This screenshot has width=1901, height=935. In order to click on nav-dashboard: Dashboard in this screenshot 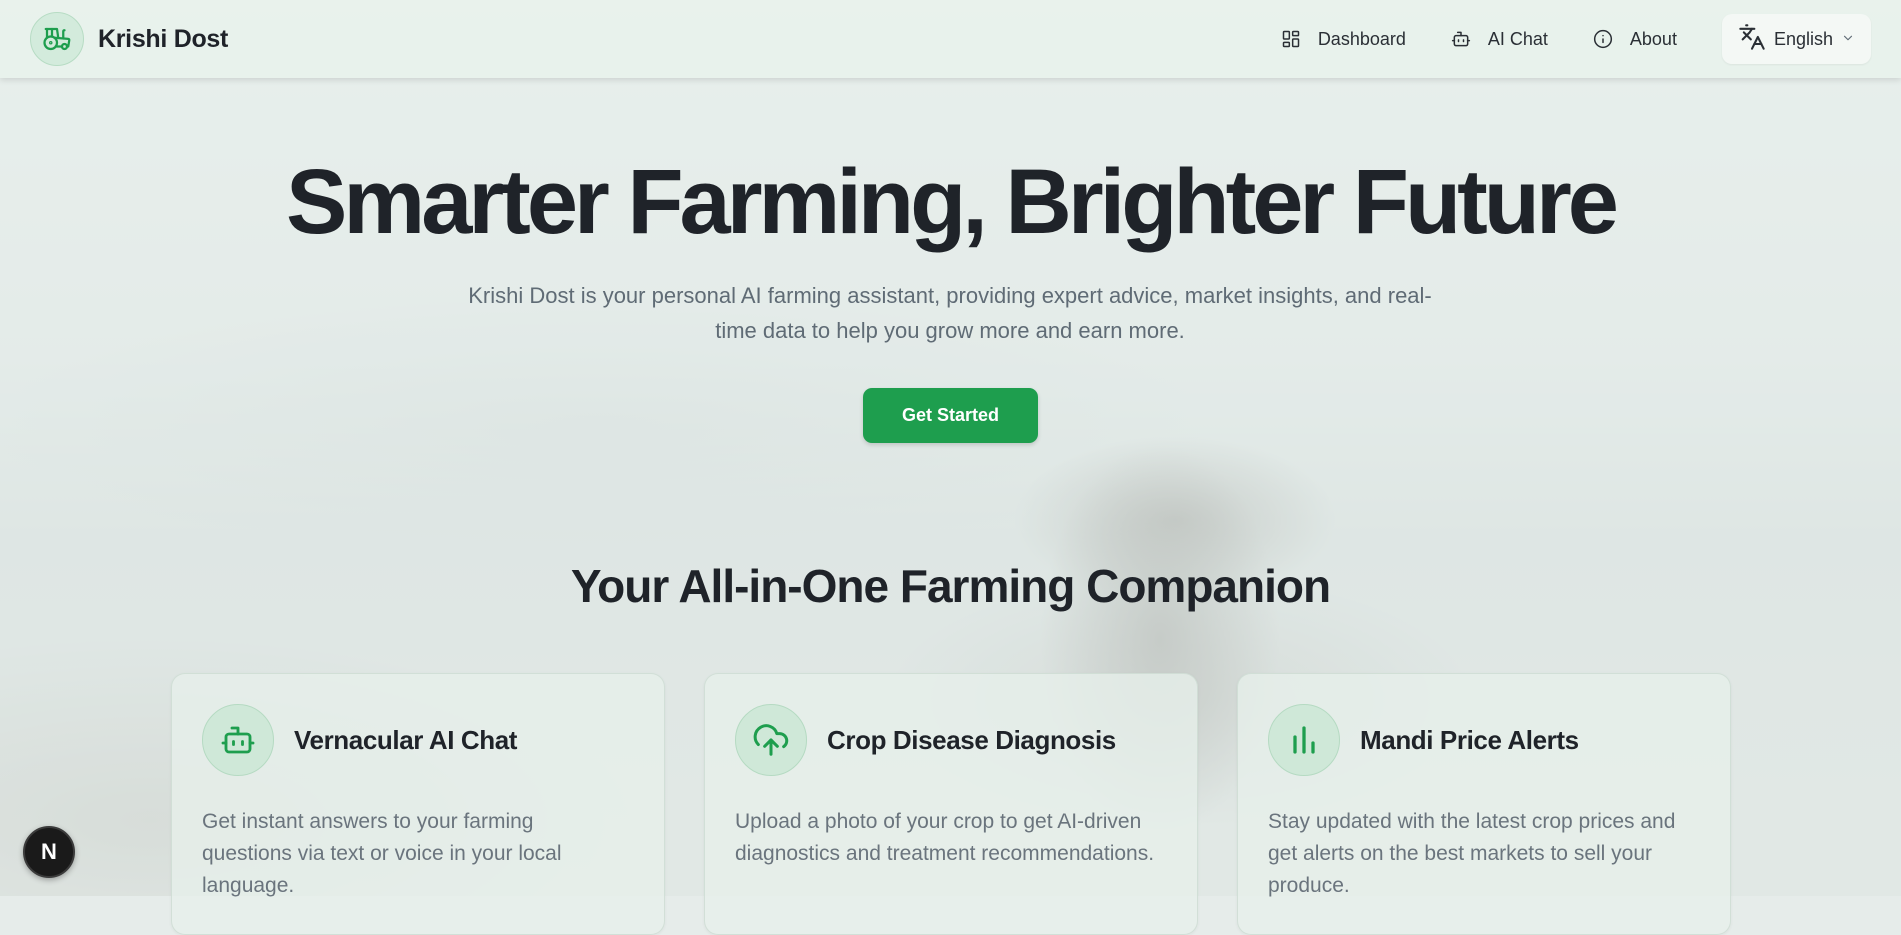, I will do `click(1343, 39)`.